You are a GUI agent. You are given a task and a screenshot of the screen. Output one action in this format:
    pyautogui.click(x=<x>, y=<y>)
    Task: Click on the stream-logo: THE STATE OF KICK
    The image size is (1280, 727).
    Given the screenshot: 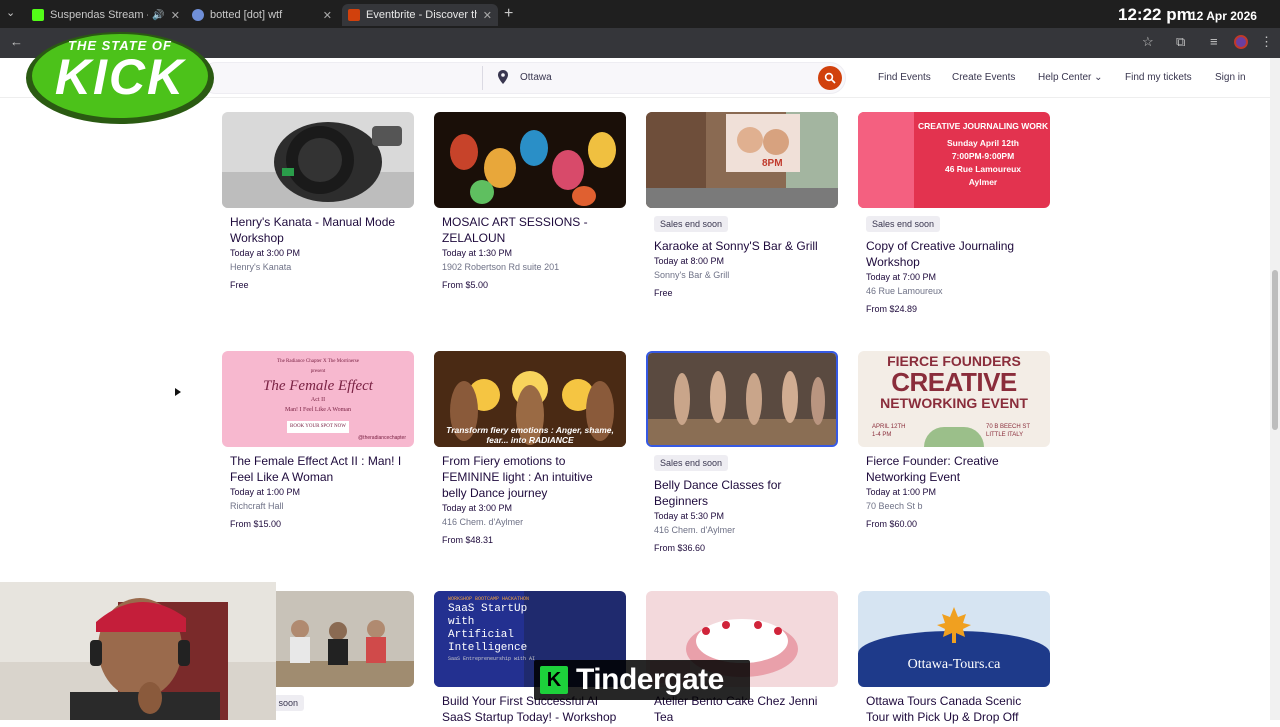 What is the action you would take?
    pyautogui.click(x=120, y=76)
    